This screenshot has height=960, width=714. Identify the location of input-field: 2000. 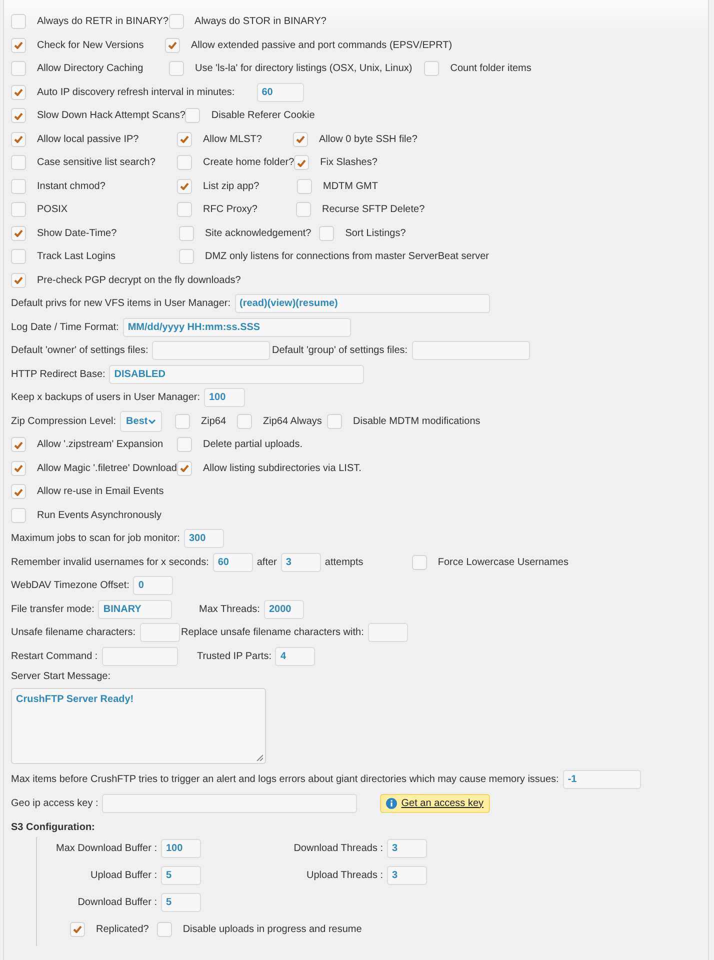
(284, 609).